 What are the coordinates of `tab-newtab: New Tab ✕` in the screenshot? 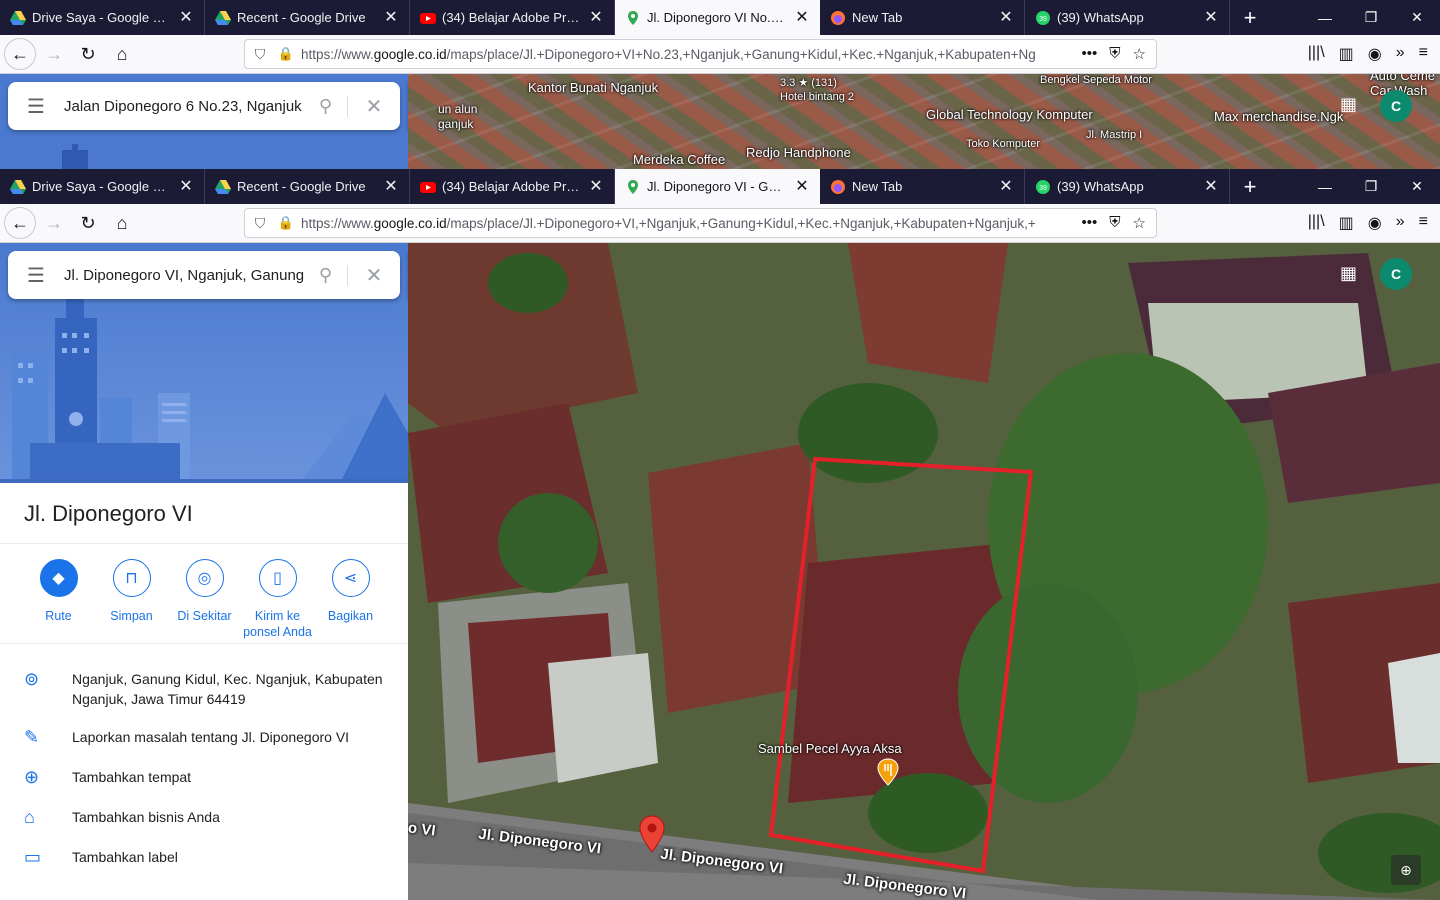 It's located at (922, 186).